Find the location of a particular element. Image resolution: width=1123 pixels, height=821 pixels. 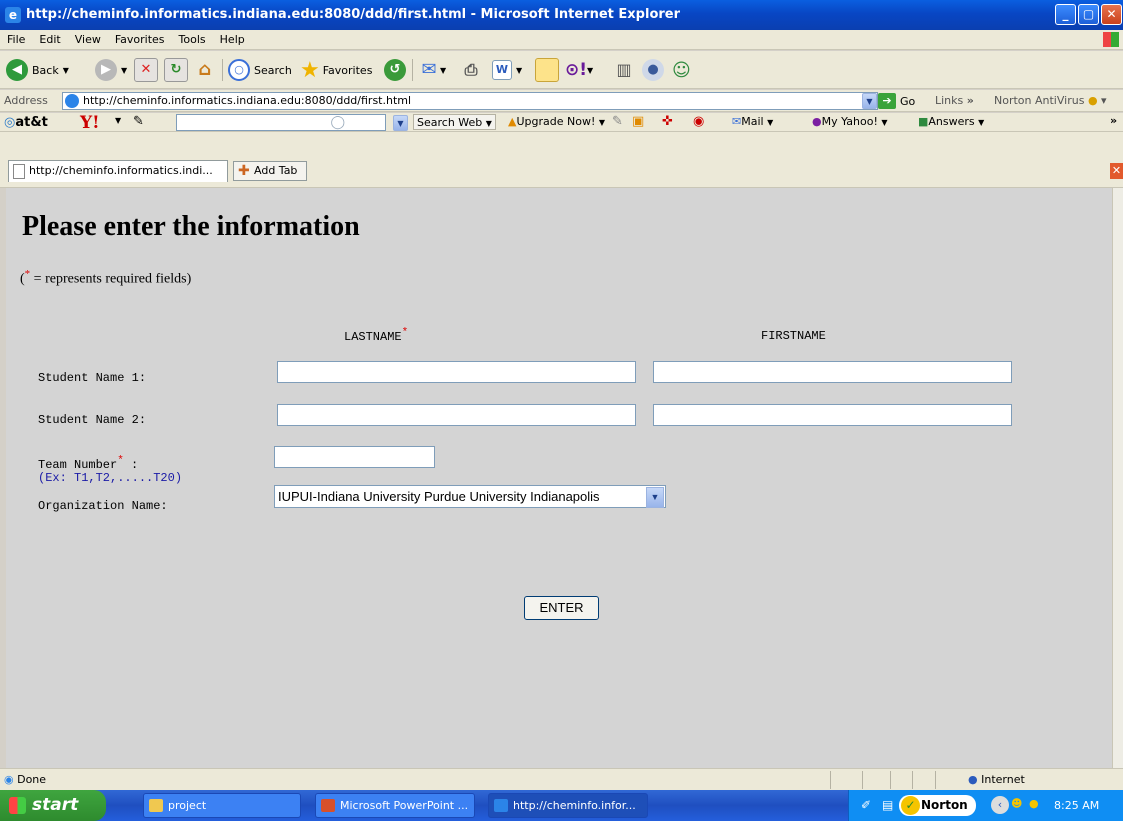

norton-tray-button: ✓ Norton is located at coordinates (937, 805).